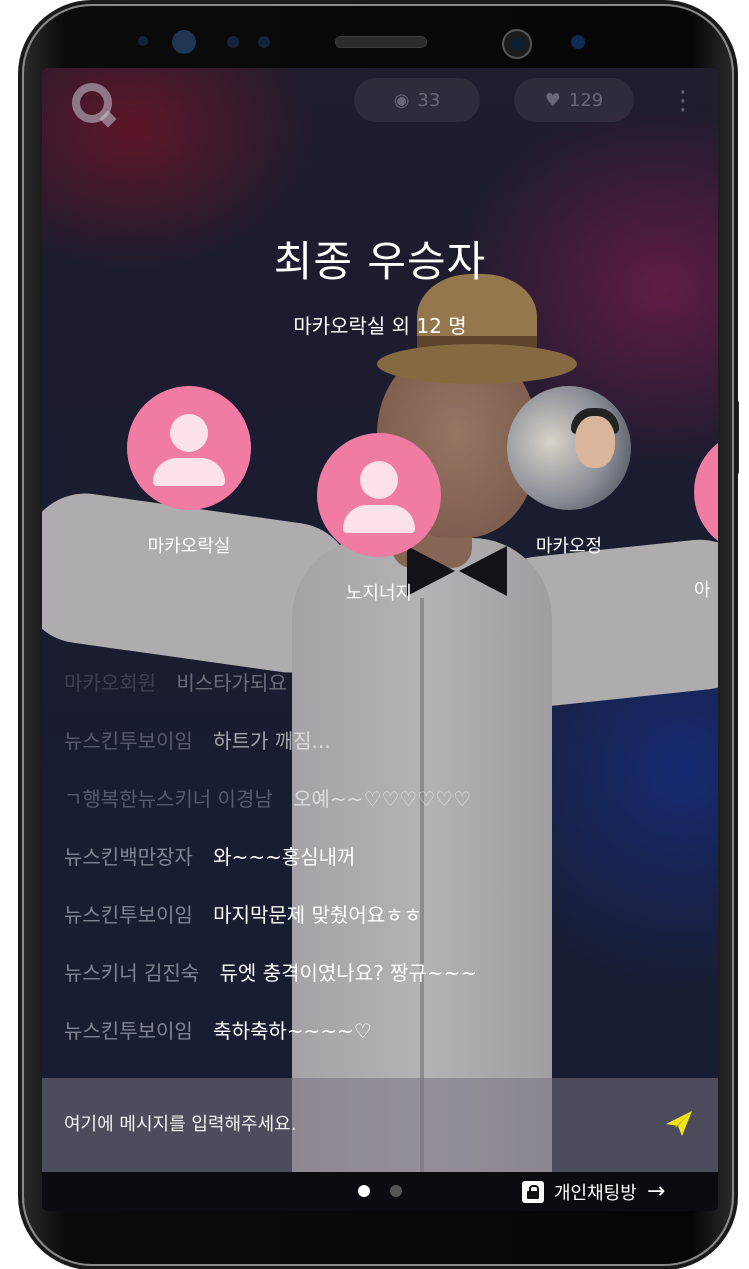  I want to click on message-input-bar: 여기에 메시지를 입력해주세요., so click(380, 1125).